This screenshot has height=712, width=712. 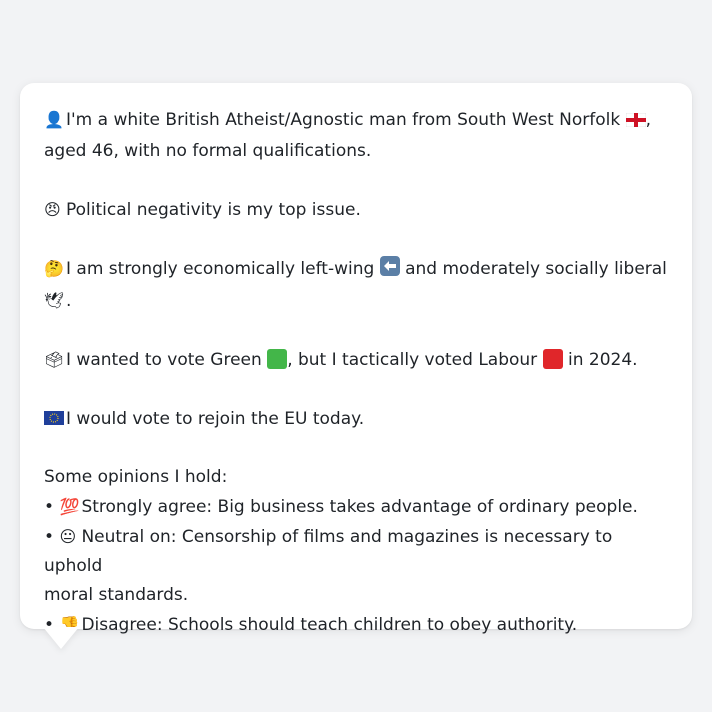 I want to click on ballot-box-icon: 🗳, so click(x=54, y=359).